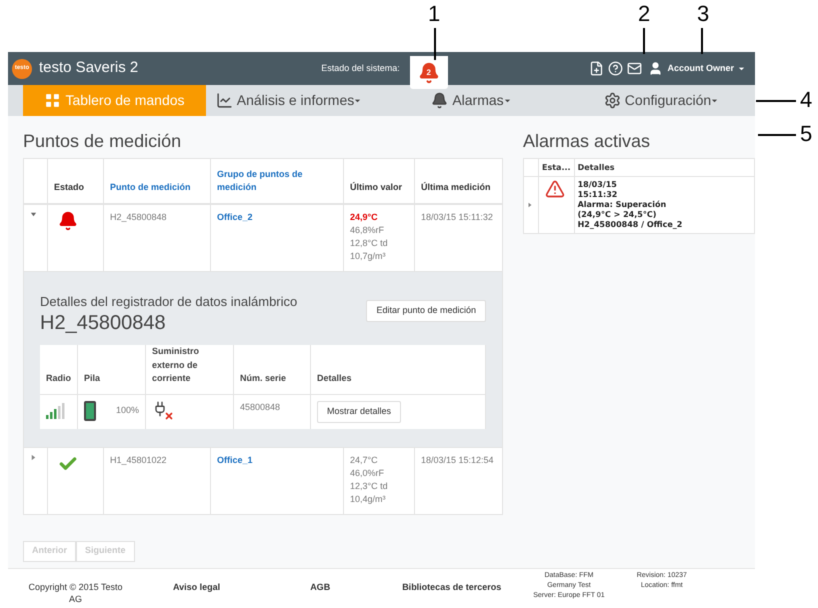 The width and height of the screenshot is (818, 608). I want to click on column-header: Suministro externo de corriente, so click(190, 369).